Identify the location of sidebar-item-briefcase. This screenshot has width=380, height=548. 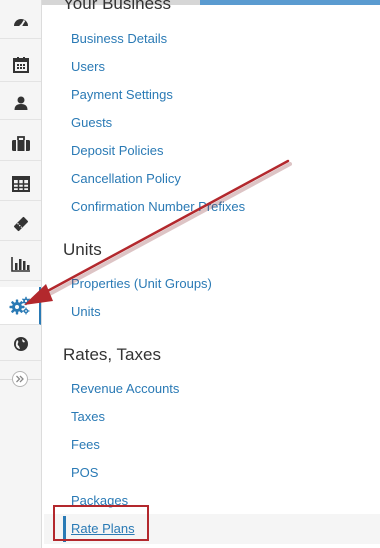
(20, 144).